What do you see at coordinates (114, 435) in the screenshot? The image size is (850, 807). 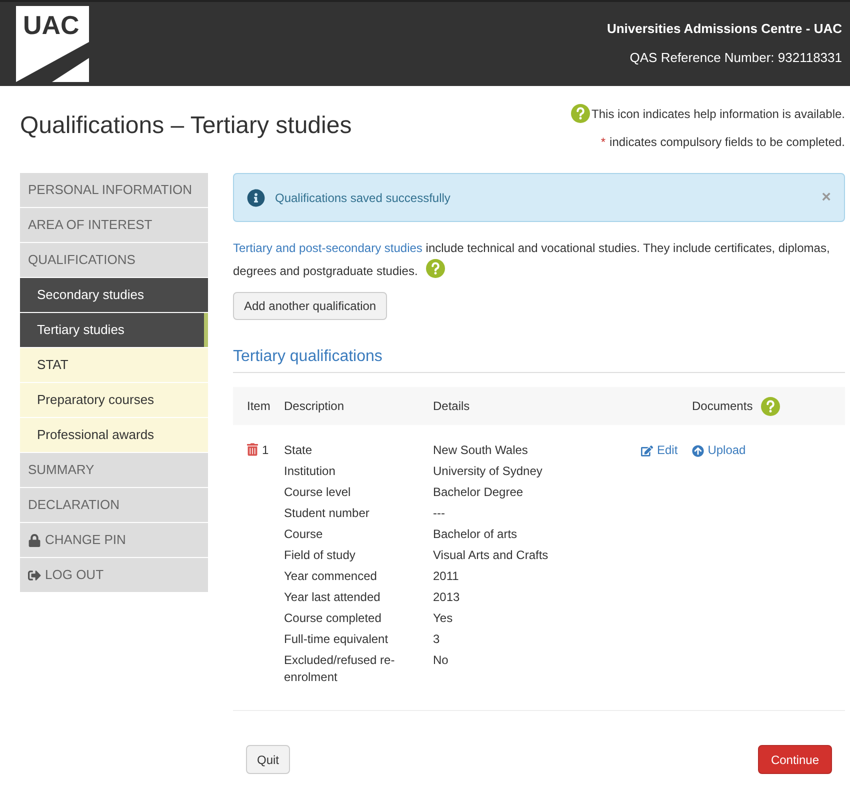 I see `sidebar-item: Professional awards` at bounding box center [114, 435].